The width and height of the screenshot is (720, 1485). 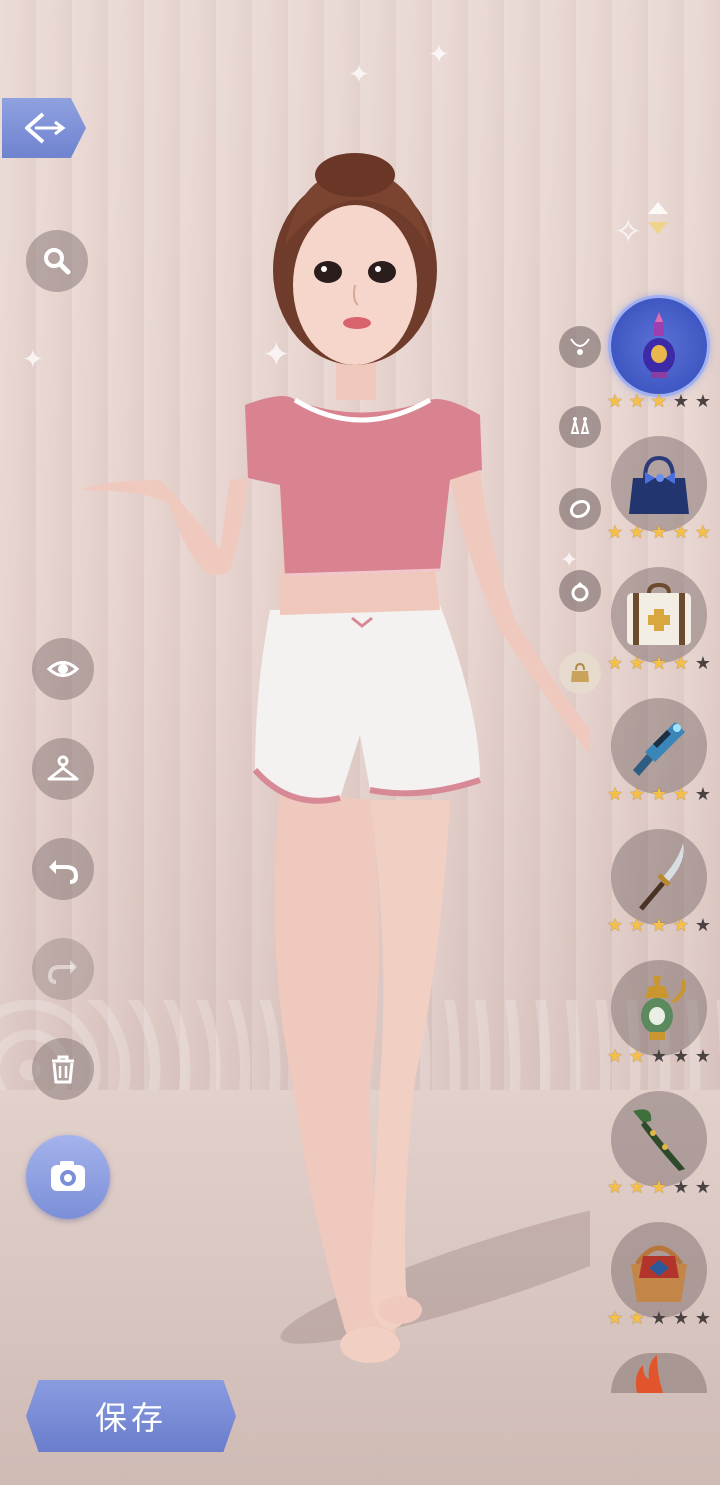 I want to click on necklace-icon, so click(x=580, y=346).